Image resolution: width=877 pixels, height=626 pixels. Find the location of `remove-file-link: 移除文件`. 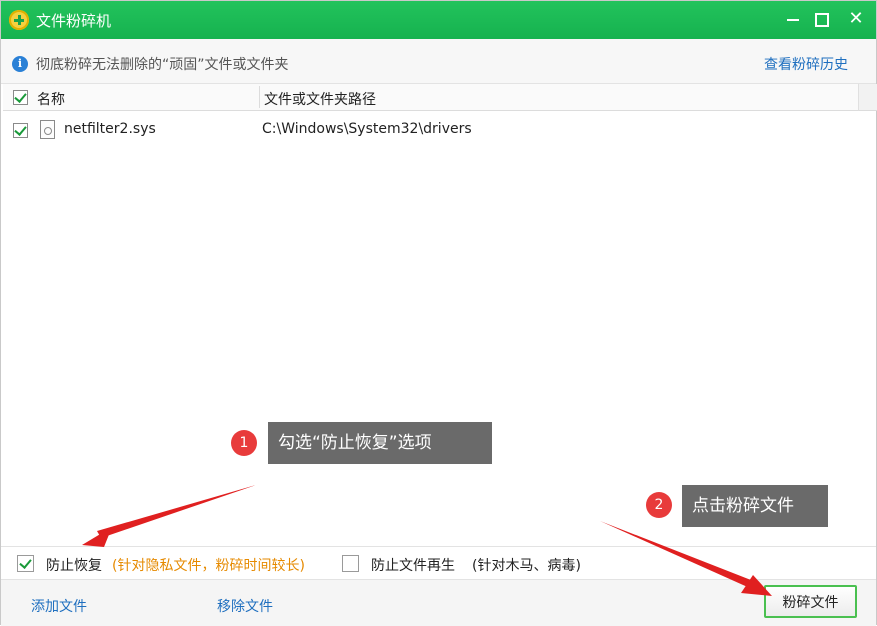

remove-file-link: 移除文件 is located at coordinates (245, 606).